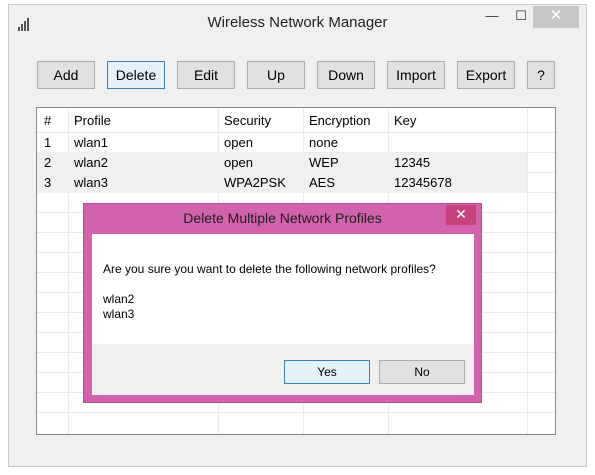 The height and width of the screenshot is (475, 595). I want to click on add-button: Add, so click(66, 75).